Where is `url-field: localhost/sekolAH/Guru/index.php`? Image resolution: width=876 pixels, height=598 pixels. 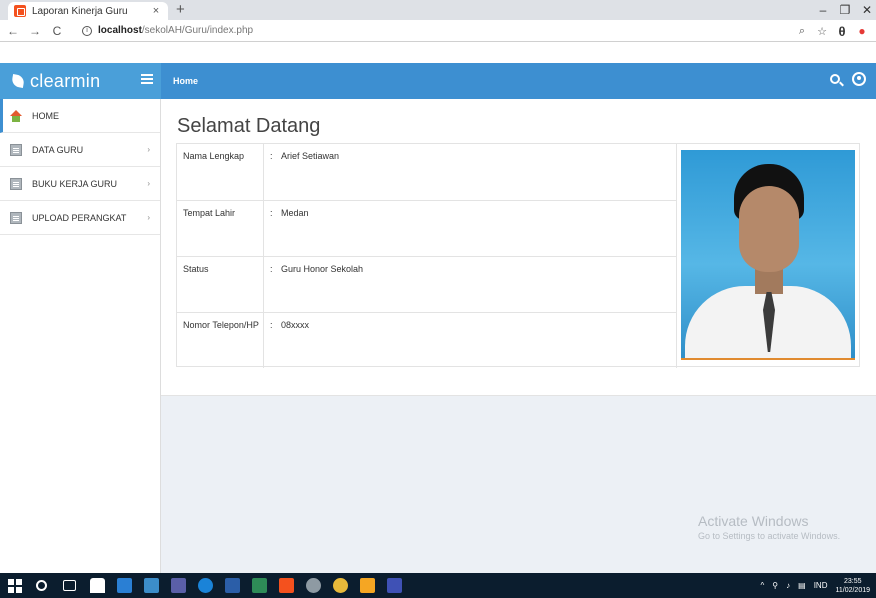 url-field: localhost/sekolAH/Guru/index.php is located at coordinates (175, 30).